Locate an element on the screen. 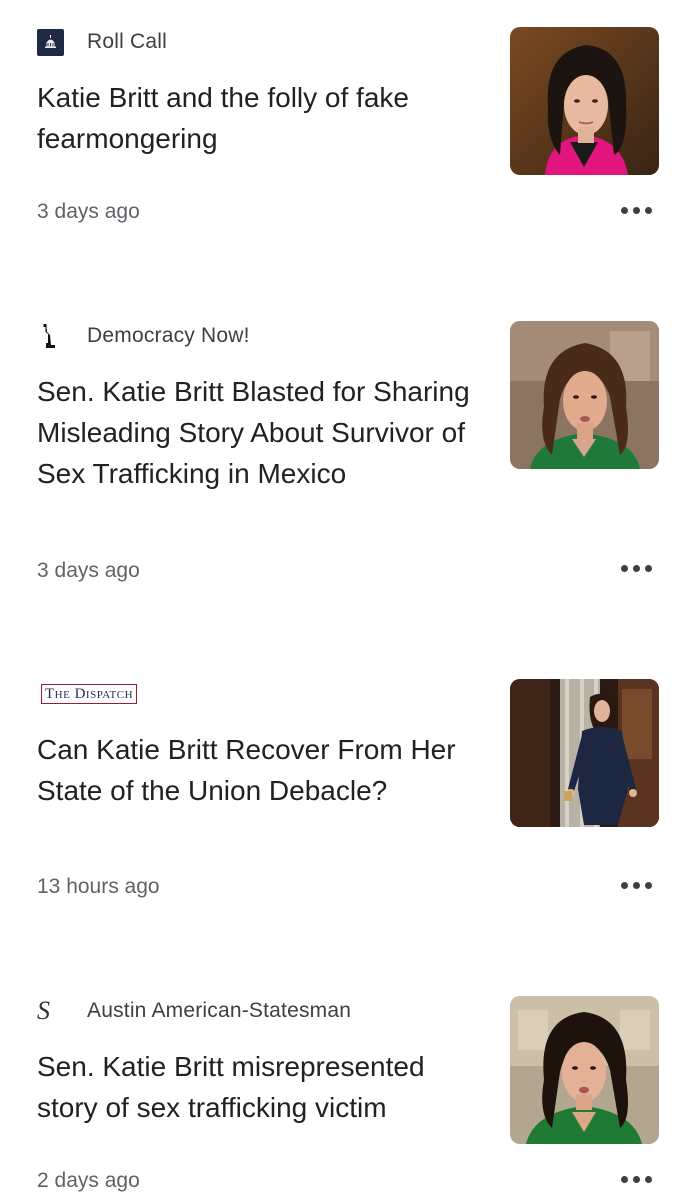  article-timestamp: 2 days ago is located at coordinates (88, 1180).